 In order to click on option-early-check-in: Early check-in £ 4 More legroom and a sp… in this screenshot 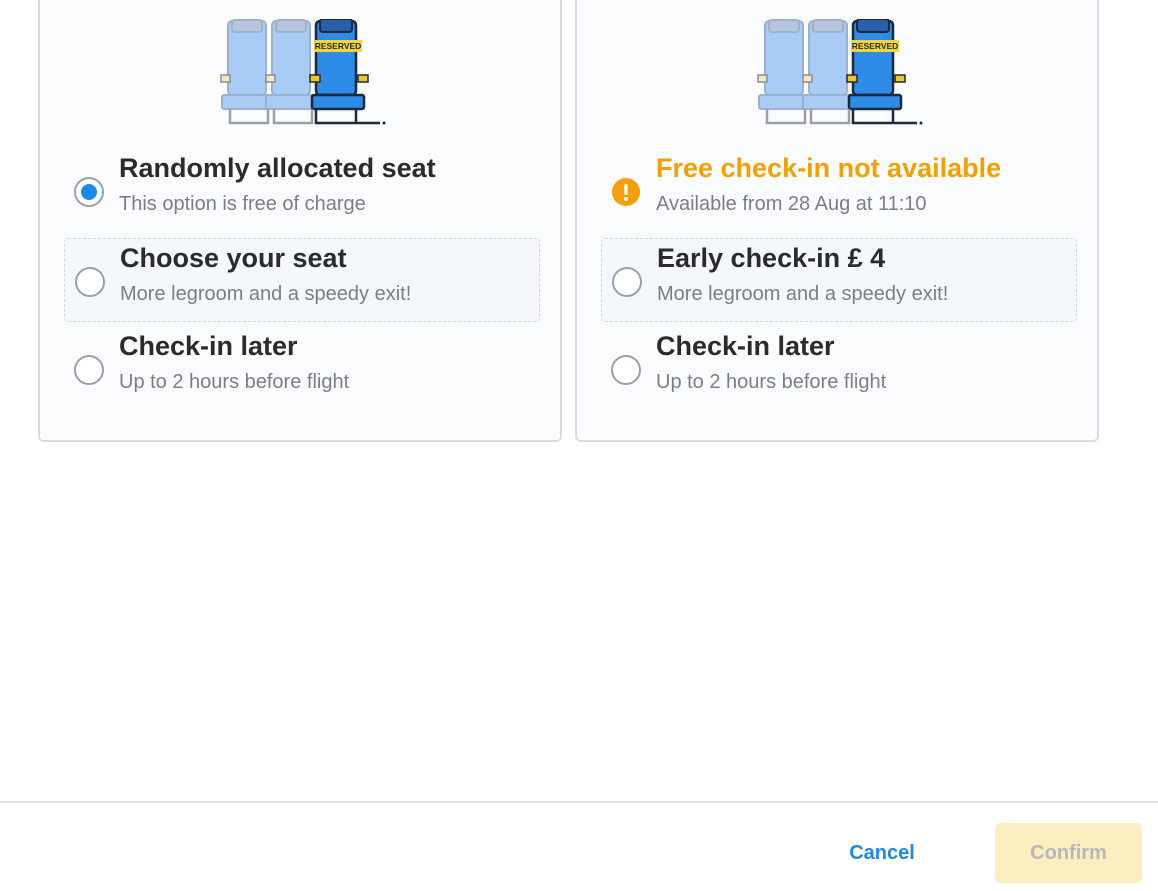, I will do `click(839, 280)`.